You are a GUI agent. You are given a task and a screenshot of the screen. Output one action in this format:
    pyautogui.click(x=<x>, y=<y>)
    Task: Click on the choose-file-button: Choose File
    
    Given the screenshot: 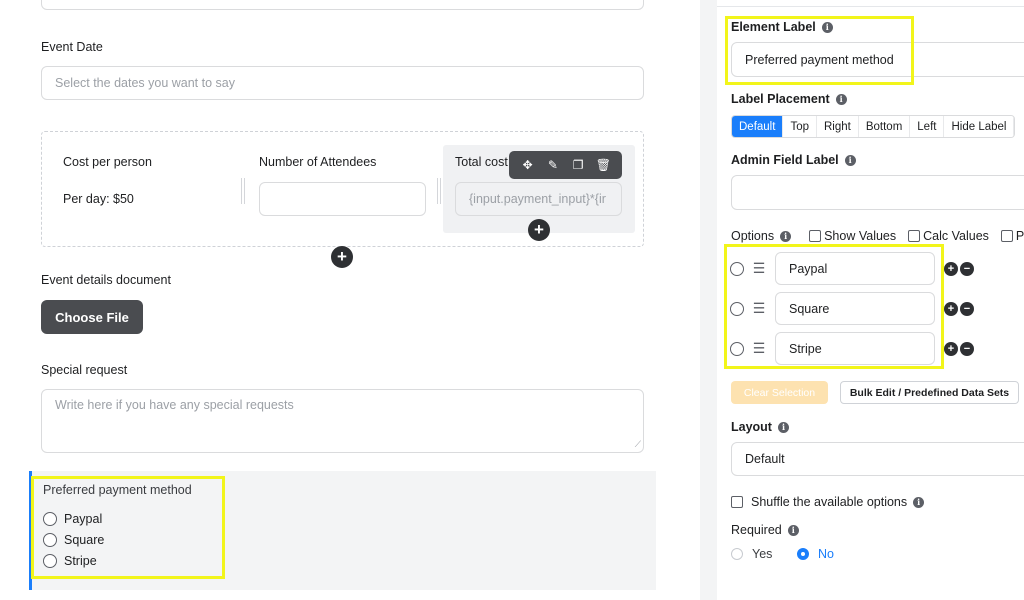 What is the action you would take?
    pyautogui.click(x=92, y=317)
    